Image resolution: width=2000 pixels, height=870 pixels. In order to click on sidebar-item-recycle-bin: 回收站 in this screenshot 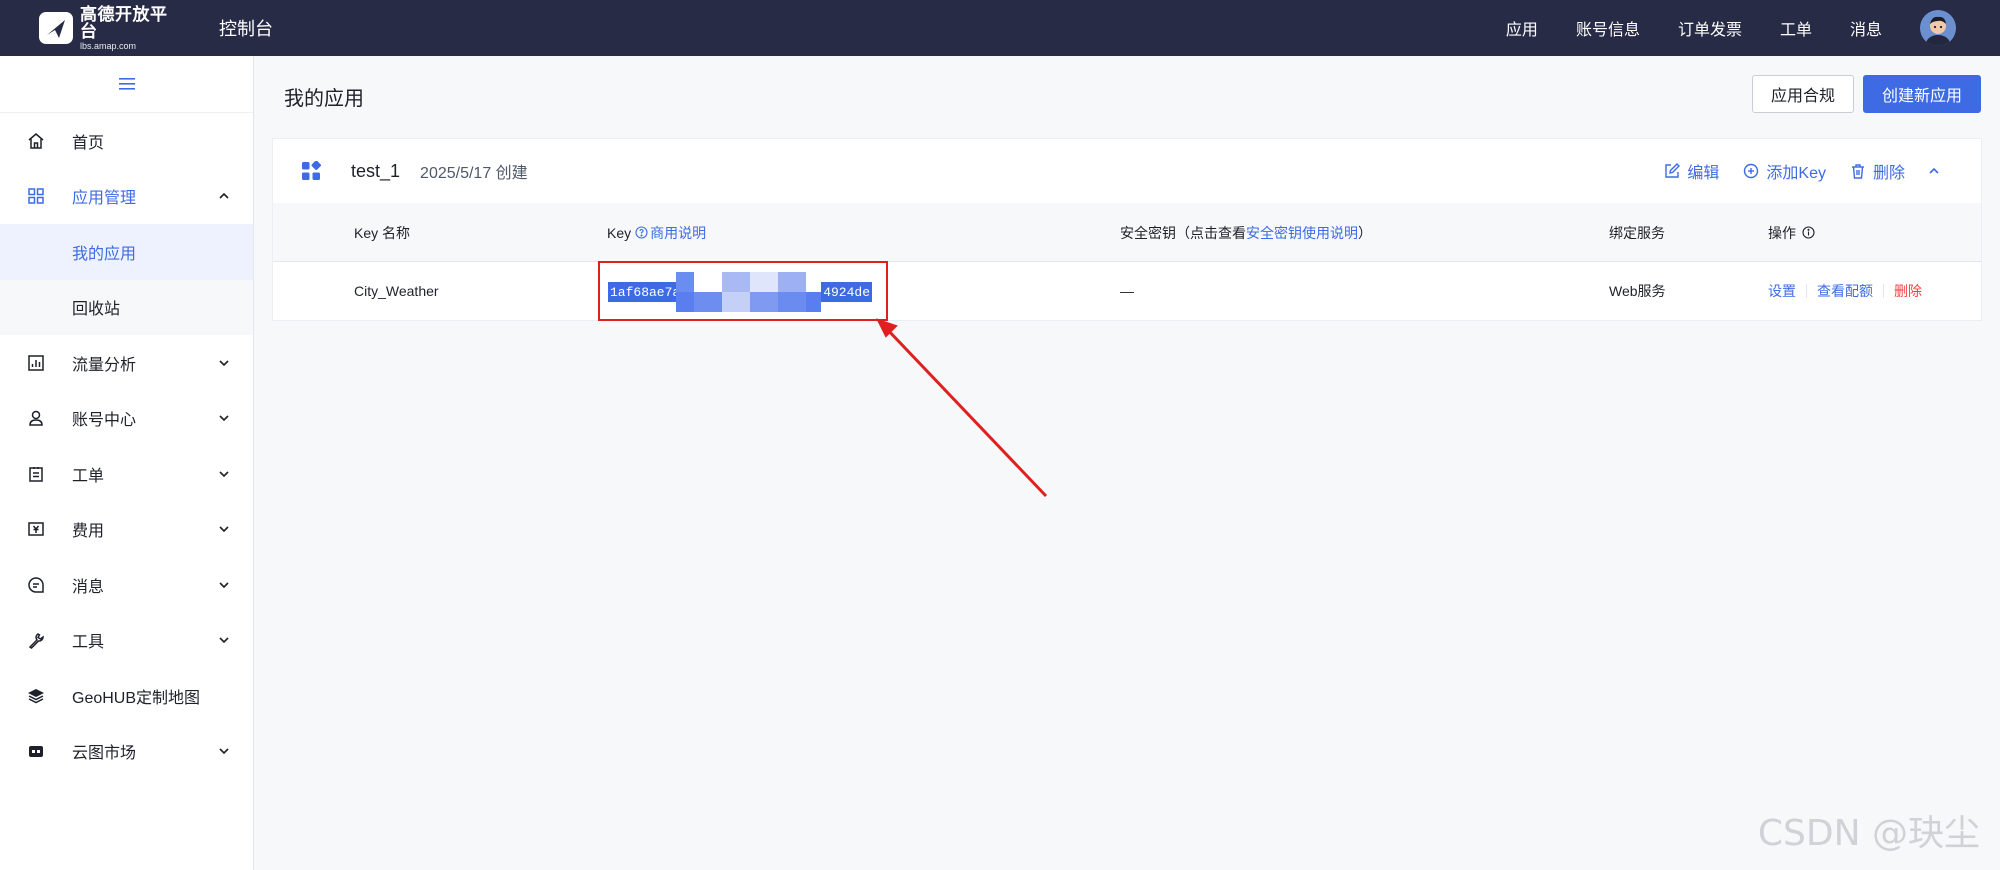, I will do `click(126, 307)`.